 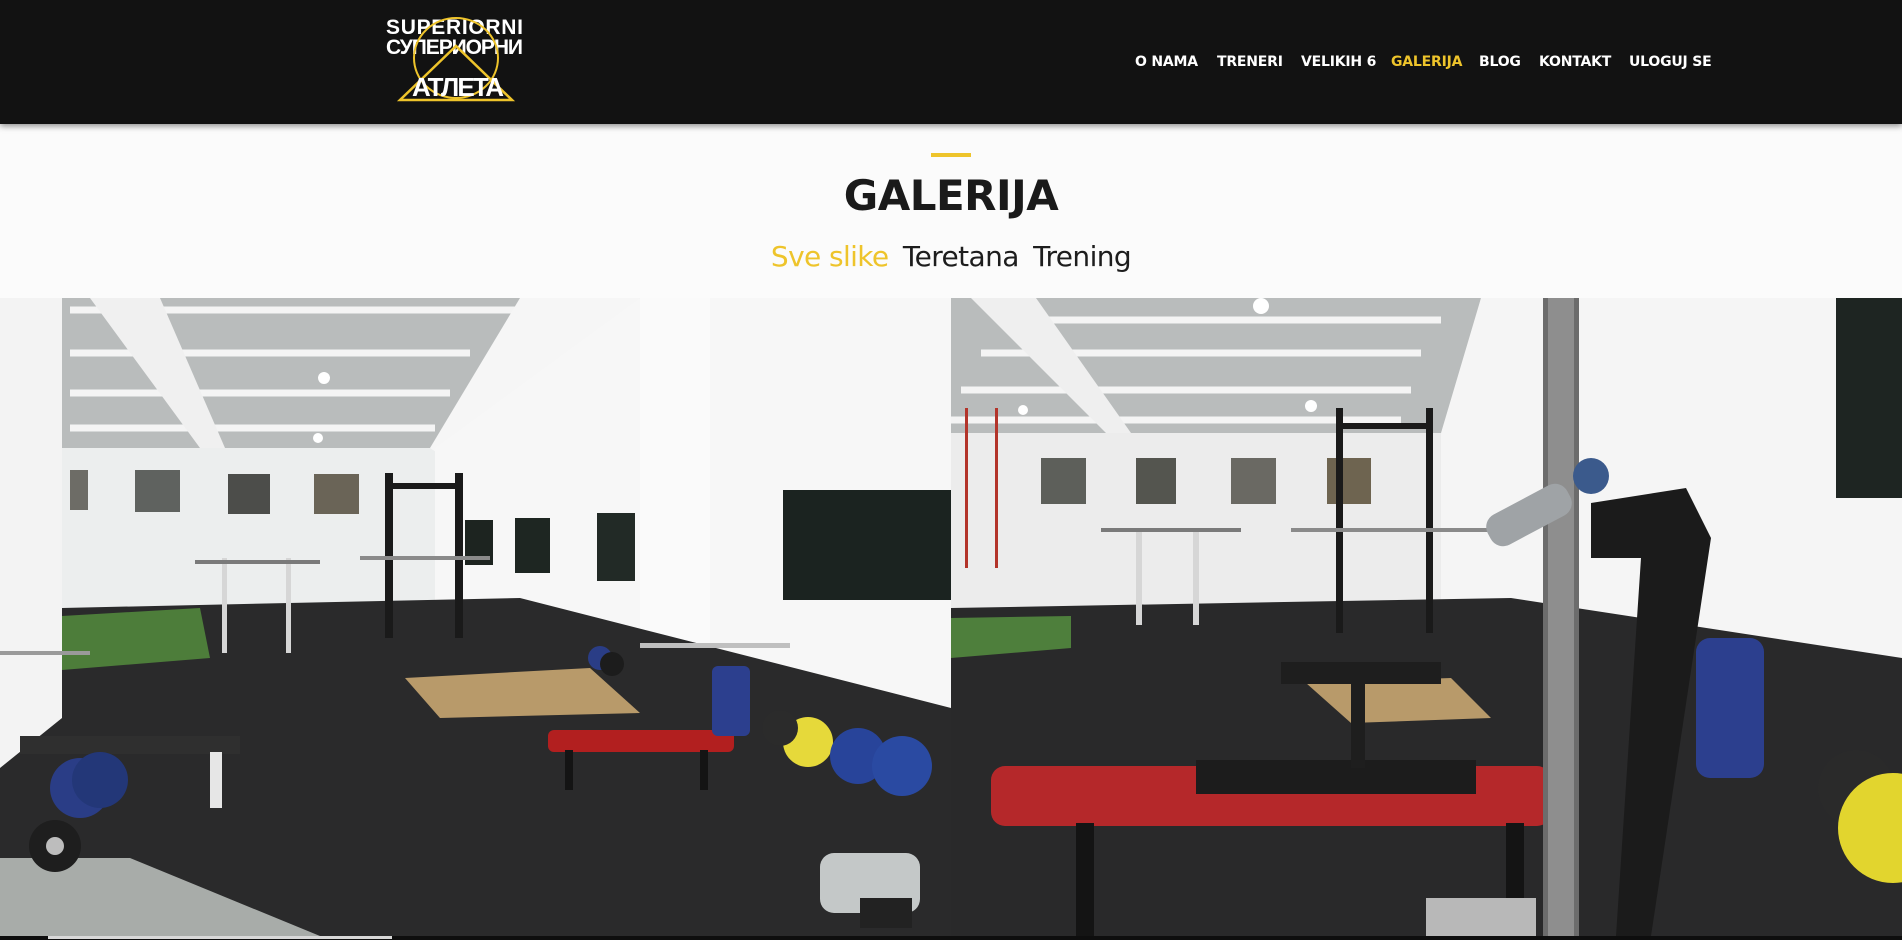 I want to click on nav-item-kontakt: KONTAKT, so click(x=1575, y=62).